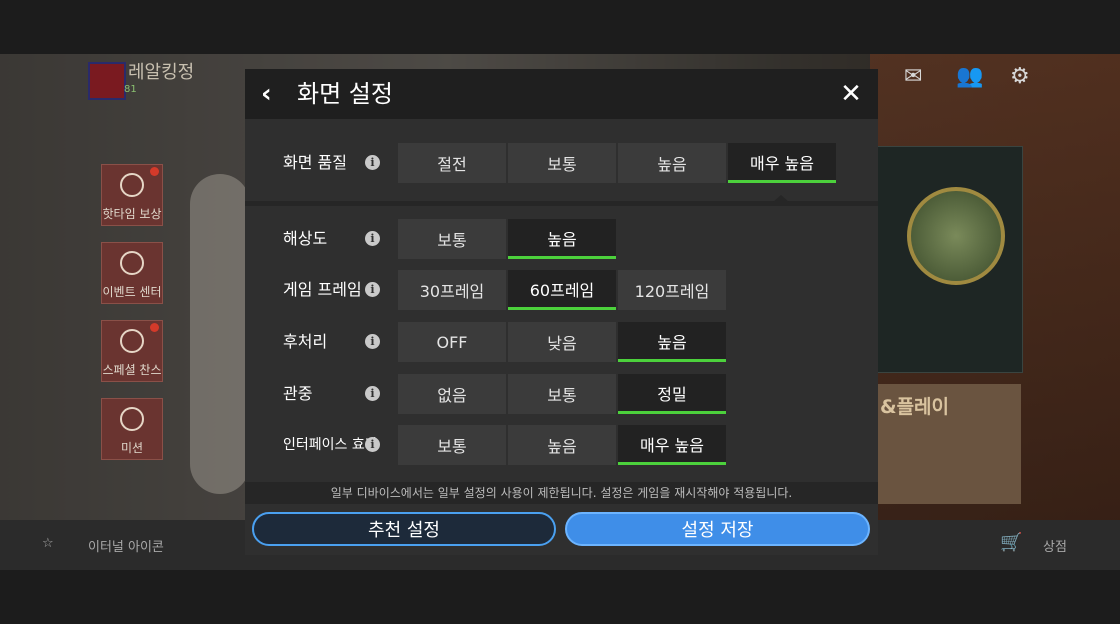 The image size is (1120, 624). I want to click on setting-label: 인터페이스 효과, so click(330, 445).